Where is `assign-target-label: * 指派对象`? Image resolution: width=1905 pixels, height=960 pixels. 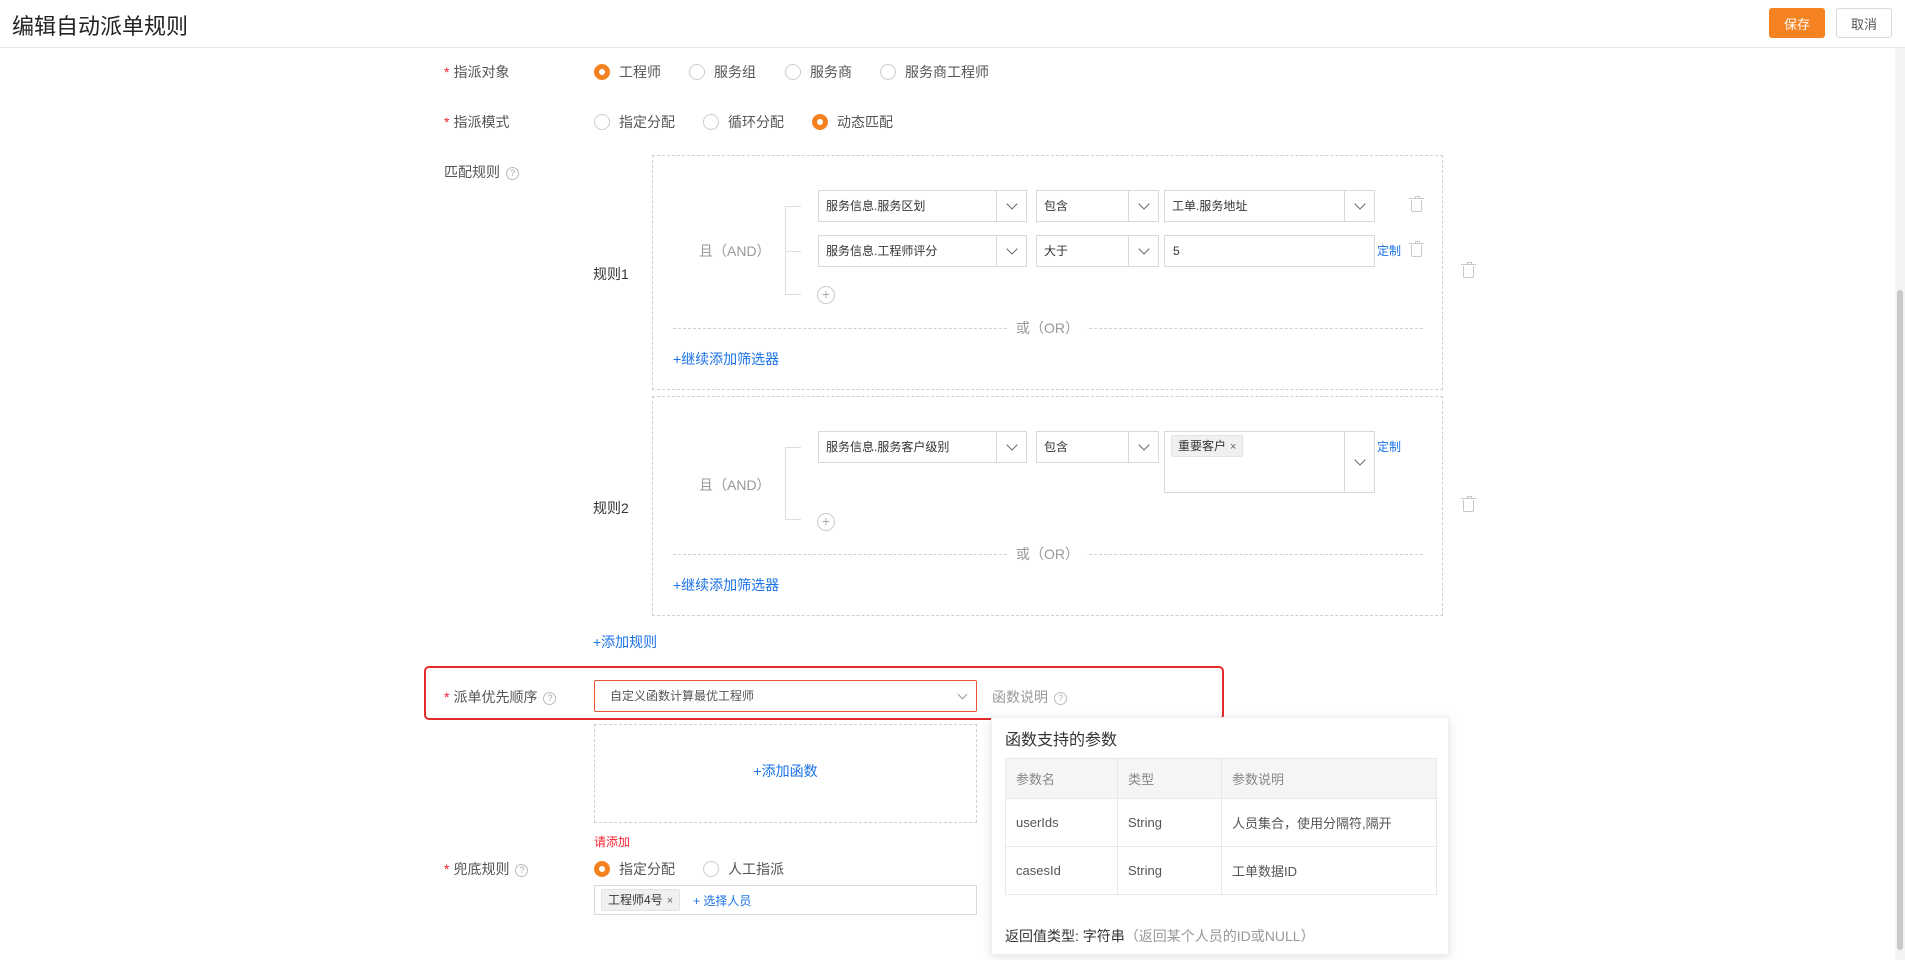 assign-target-label: * 指派对象 is located at coordinates (477, 72).